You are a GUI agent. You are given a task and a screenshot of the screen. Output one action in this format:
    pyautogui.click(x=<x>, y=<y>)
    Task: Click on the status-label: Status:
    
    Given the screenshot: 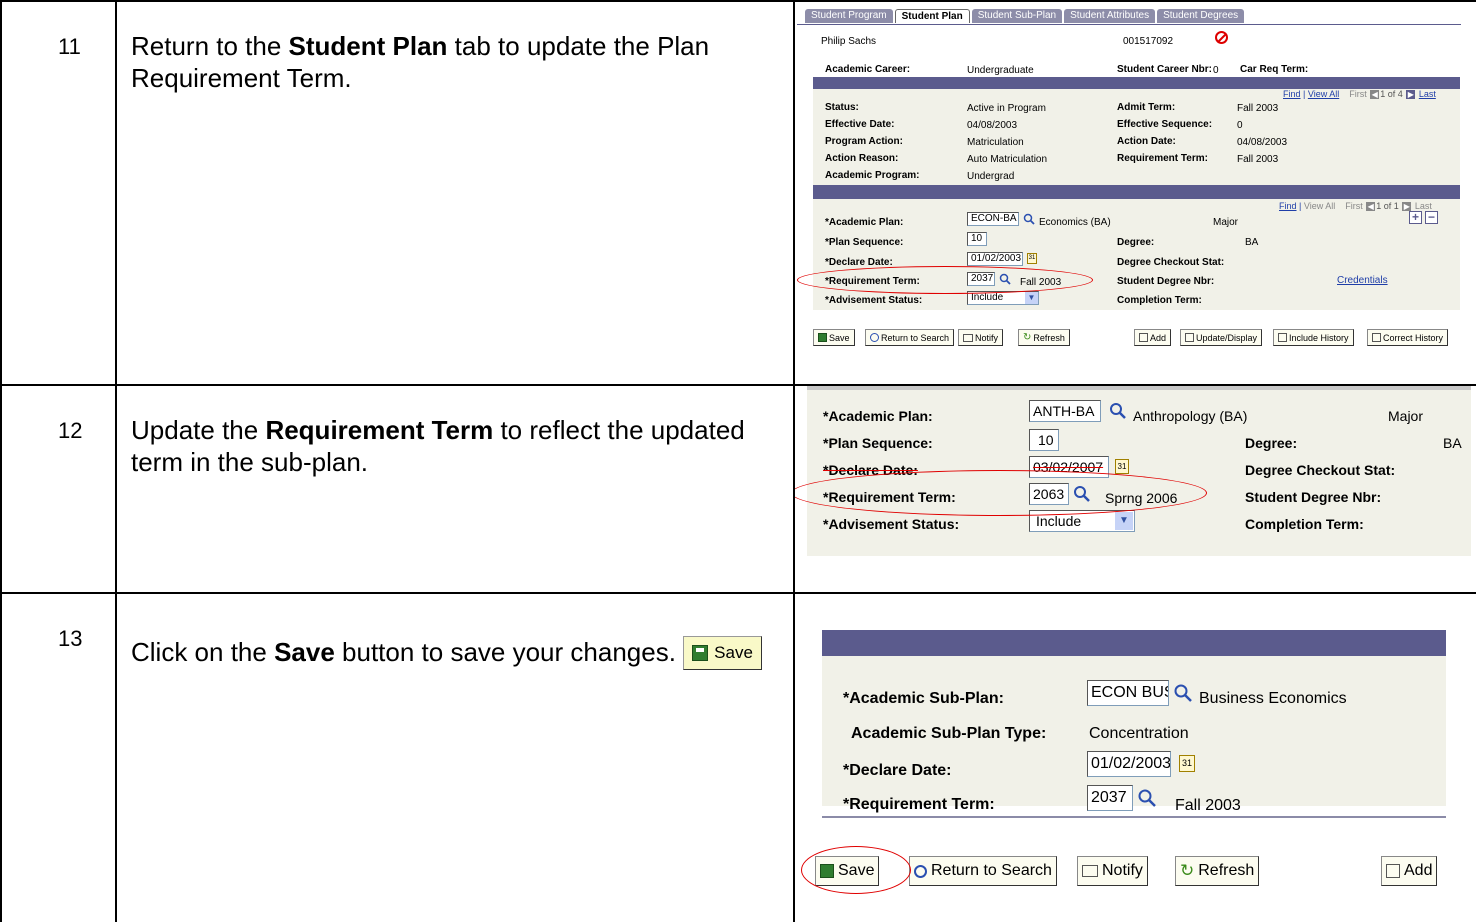 What is the action you would take?
    pyautogui.click(x=842, y=107)
    